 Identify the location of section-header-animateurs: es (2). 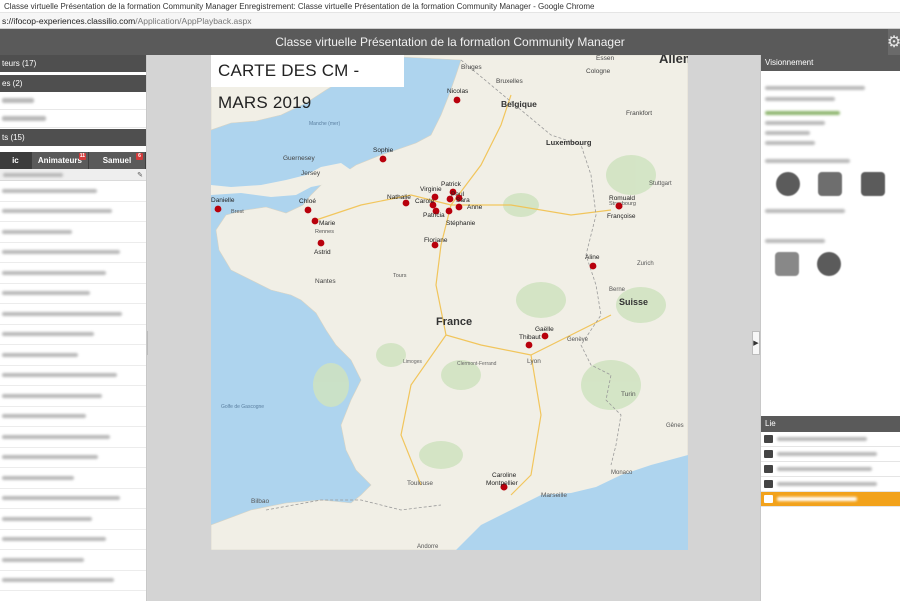
(73, 83).